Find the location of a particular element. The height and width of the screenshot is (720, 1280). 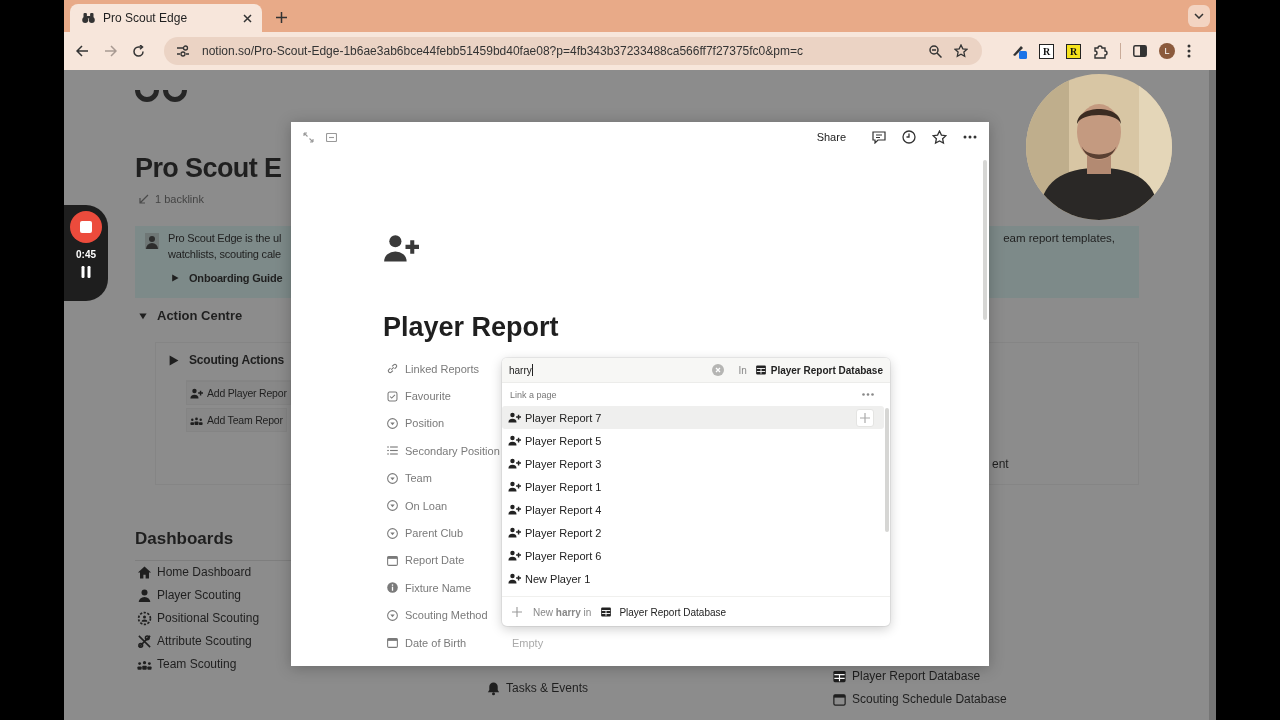

property-label: Favourite is located at coordinates (443, 396).